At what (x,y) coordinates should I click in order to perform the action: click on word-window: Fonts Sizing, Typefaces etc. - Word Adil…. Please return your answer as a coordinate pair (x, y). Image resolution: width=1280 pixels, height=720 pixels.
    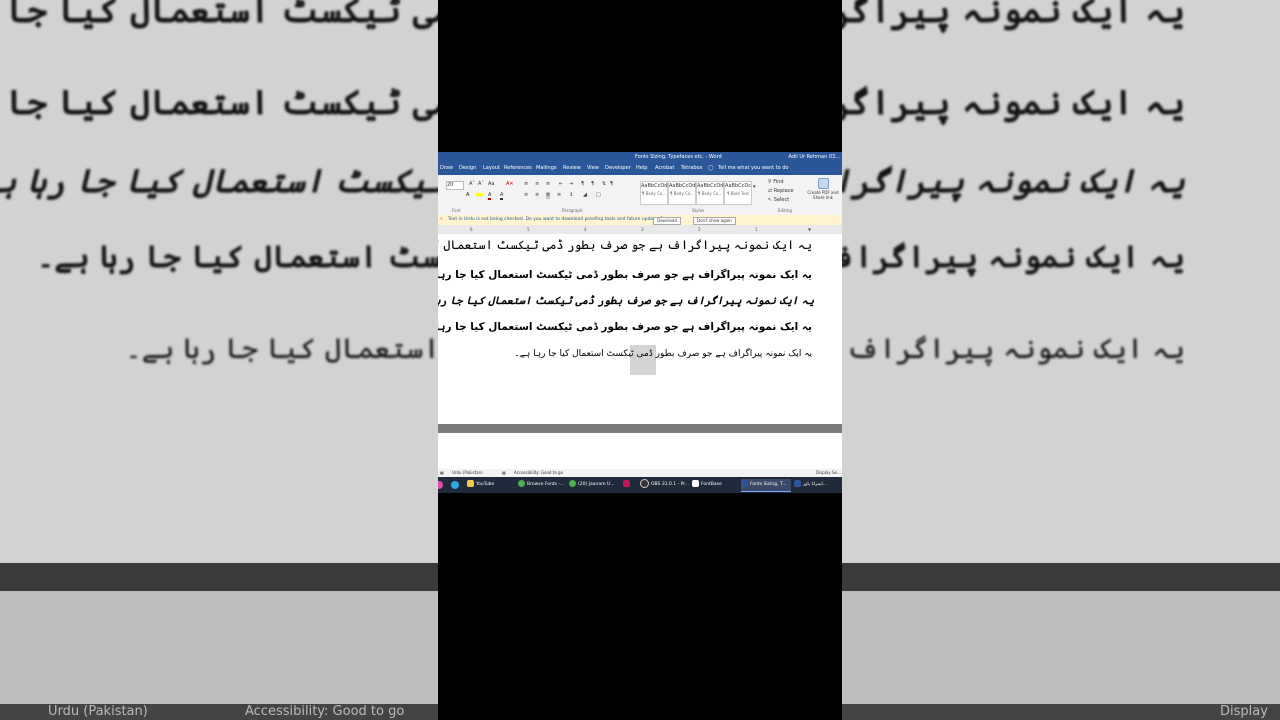
    Looking at the image, I should click on (640, 322).